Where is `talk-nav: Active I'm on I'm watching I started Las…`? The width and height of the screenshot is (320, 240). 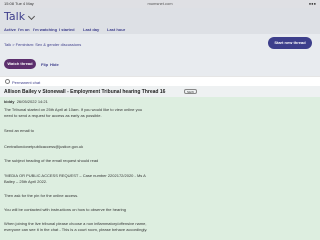 talk-nav: Active I'm on I'm watching I started Las… is located at coordinates (160, 29).